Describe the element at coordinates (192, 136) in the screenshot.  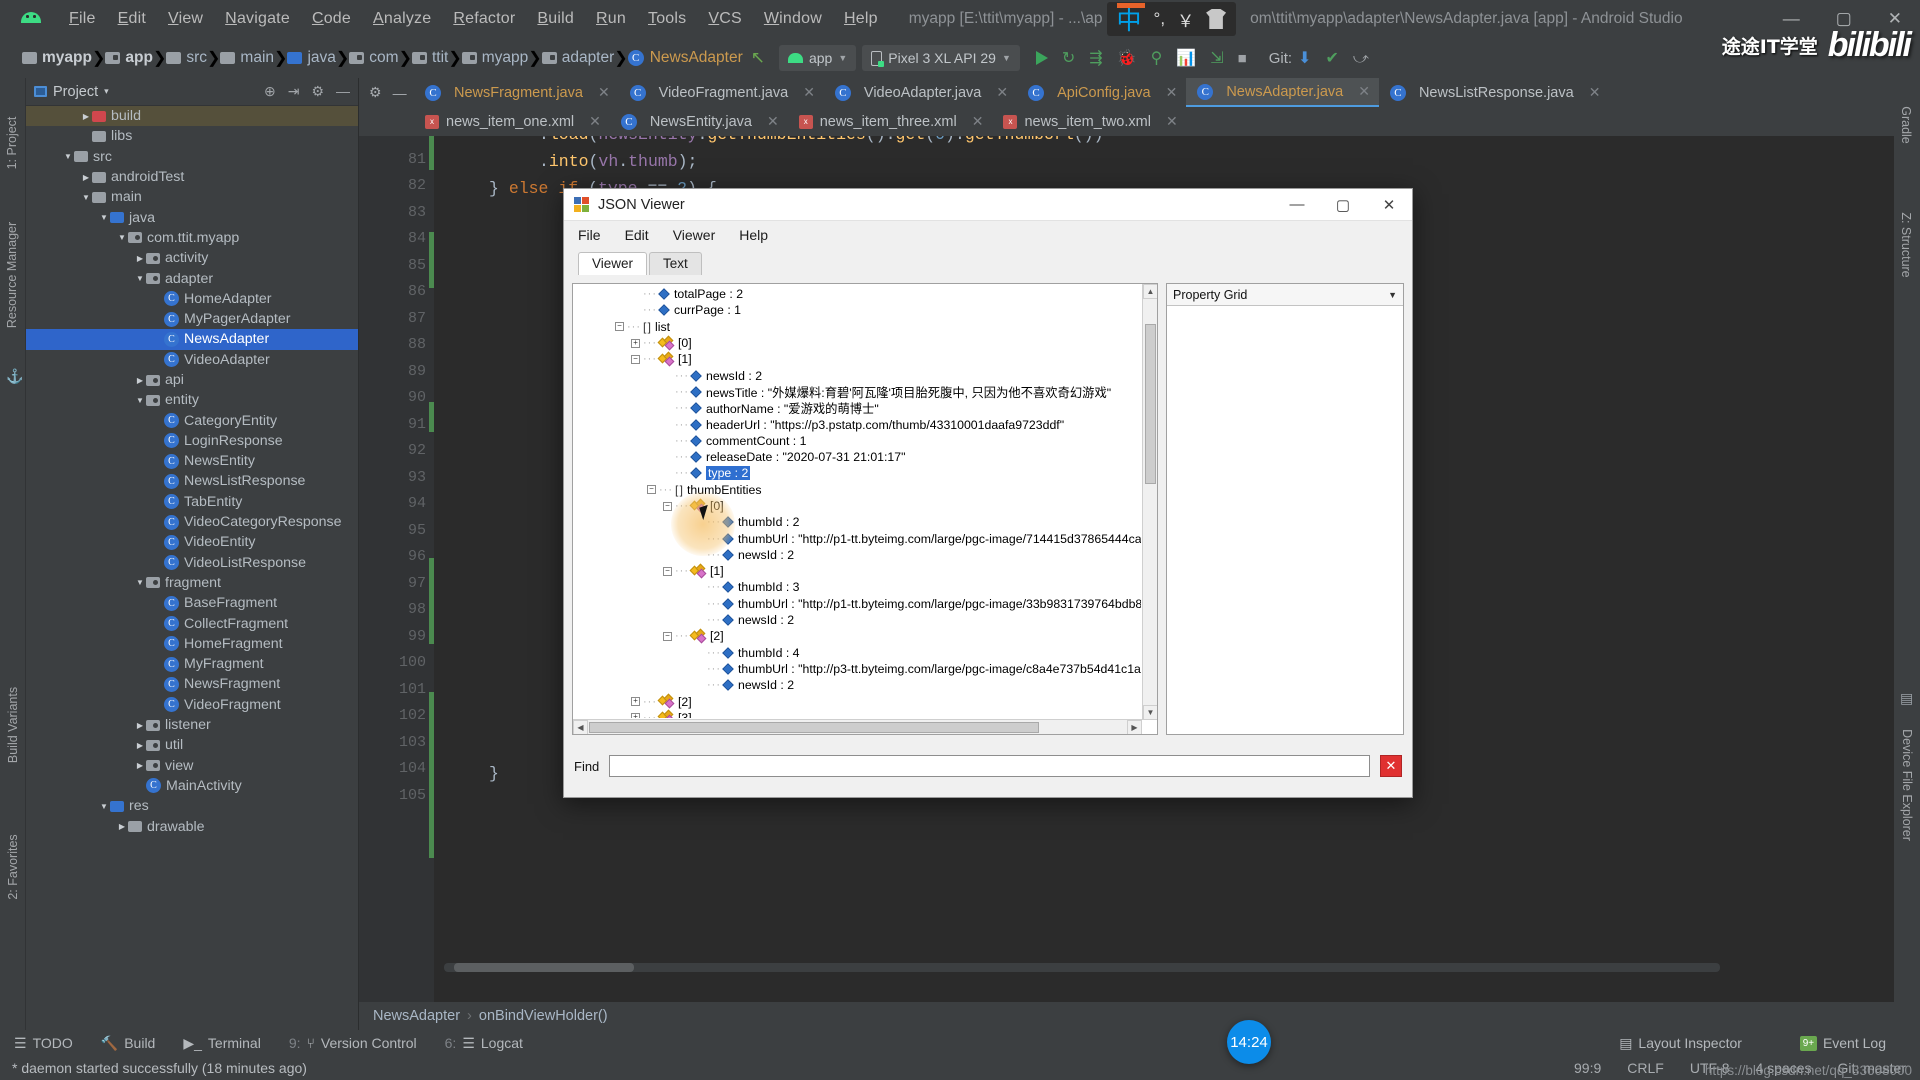
I see `project-tree-item-libs: libs` at that location.